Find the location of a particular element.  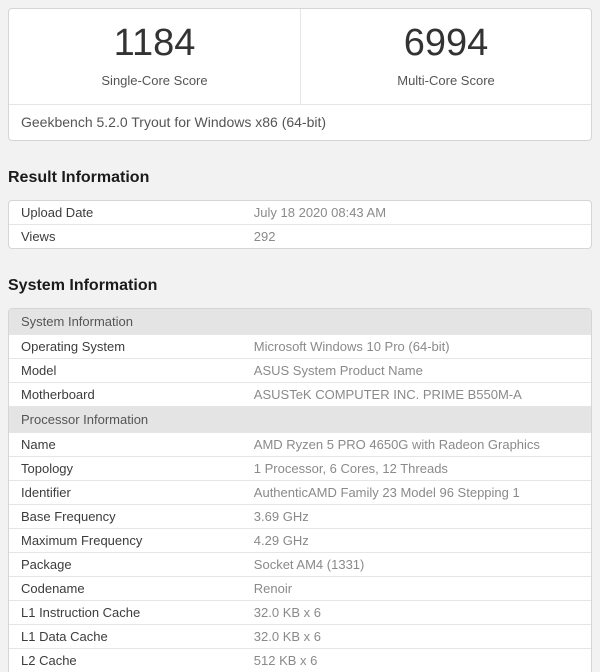

row-label: Model is located at coordinates (39, 370).